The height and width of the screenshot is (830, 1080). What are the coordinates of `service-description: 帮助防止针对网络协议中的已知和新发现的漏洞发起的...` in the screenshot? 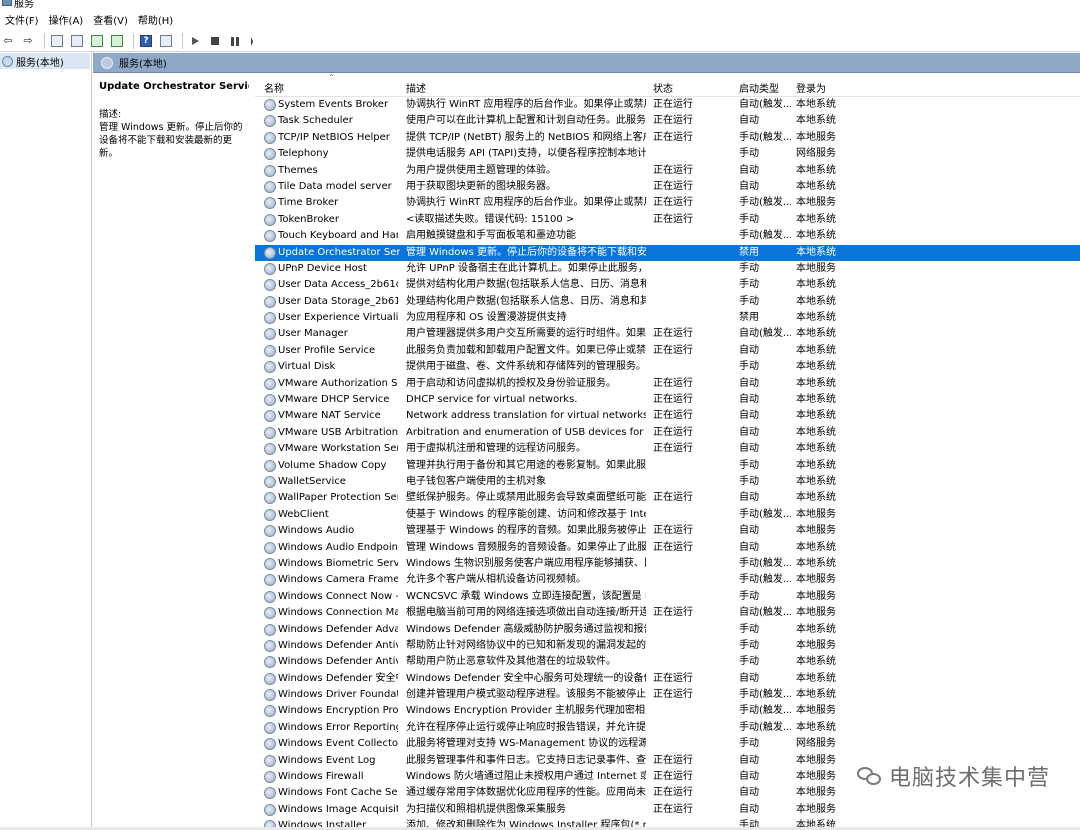 It's located at (526, 645).